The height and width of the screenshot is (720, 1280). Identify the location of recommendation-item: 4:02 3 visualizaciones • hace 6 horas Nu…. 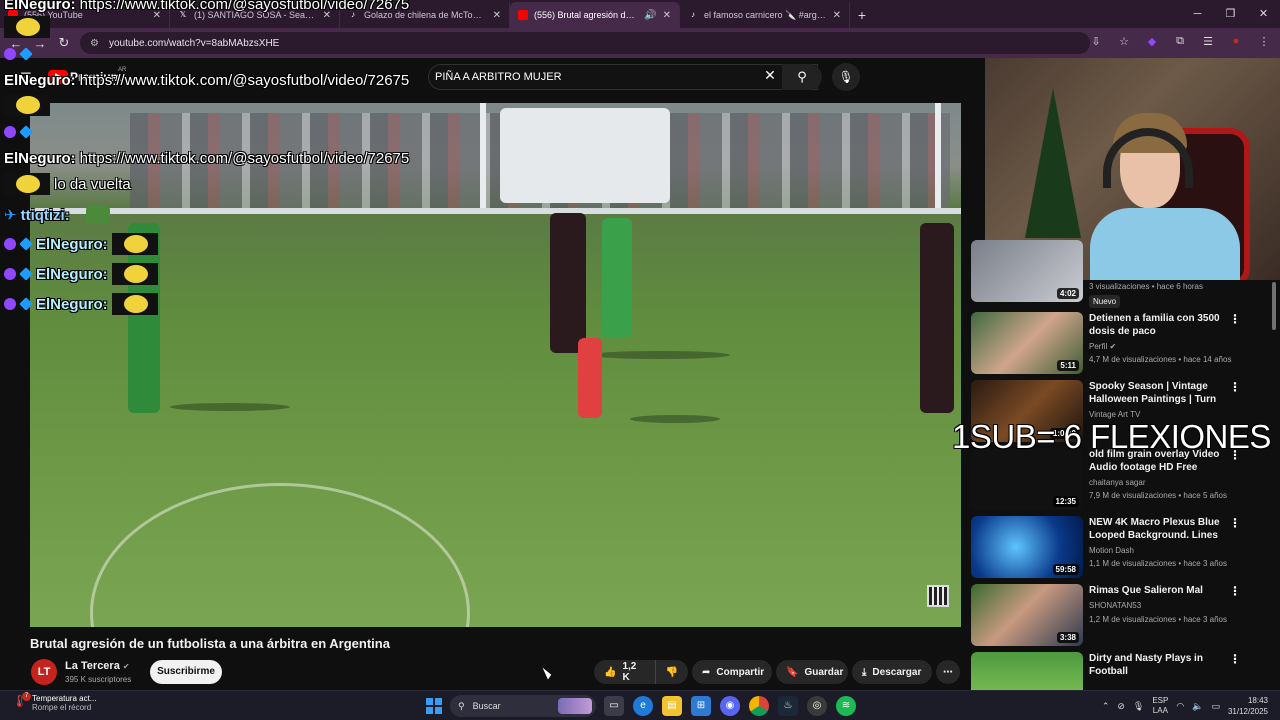
(1121, 274).